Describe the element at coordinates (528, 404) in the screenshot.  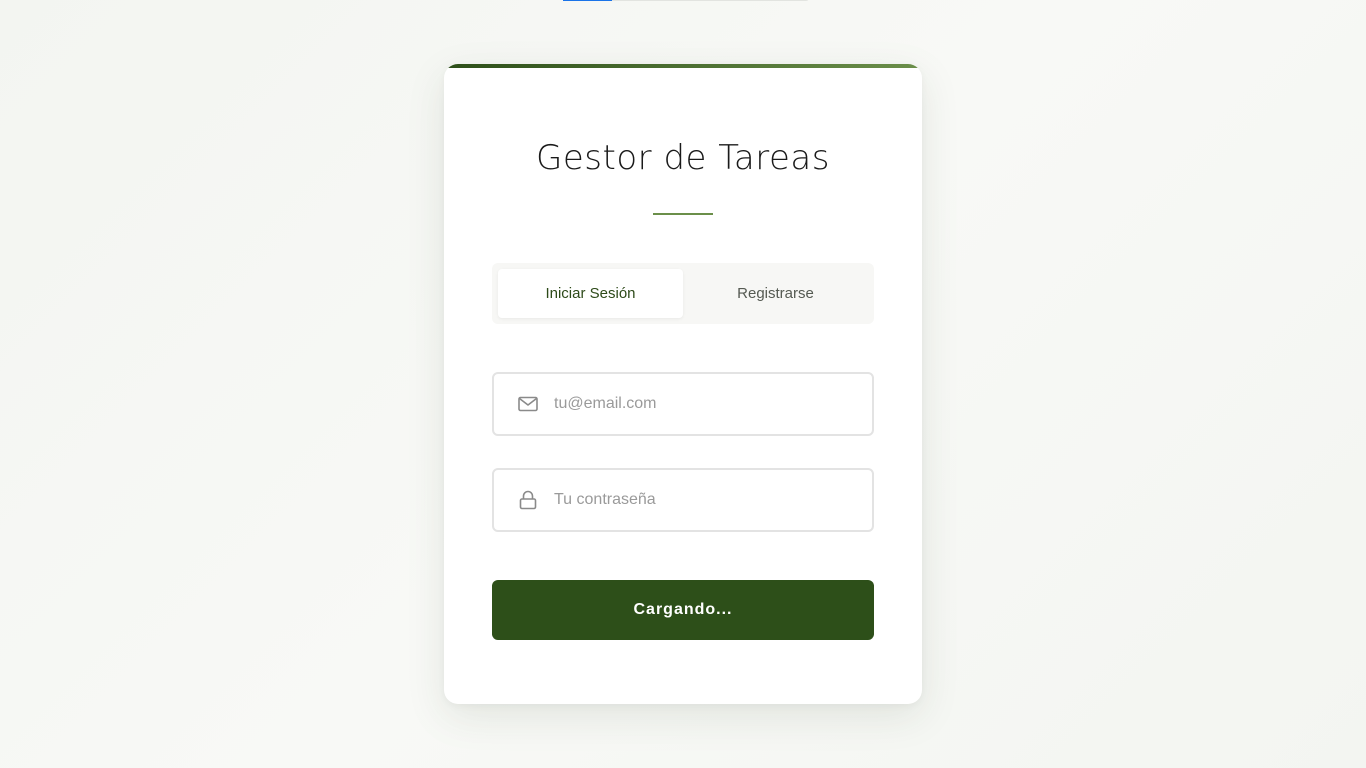
I see `mail-icon` at that location.